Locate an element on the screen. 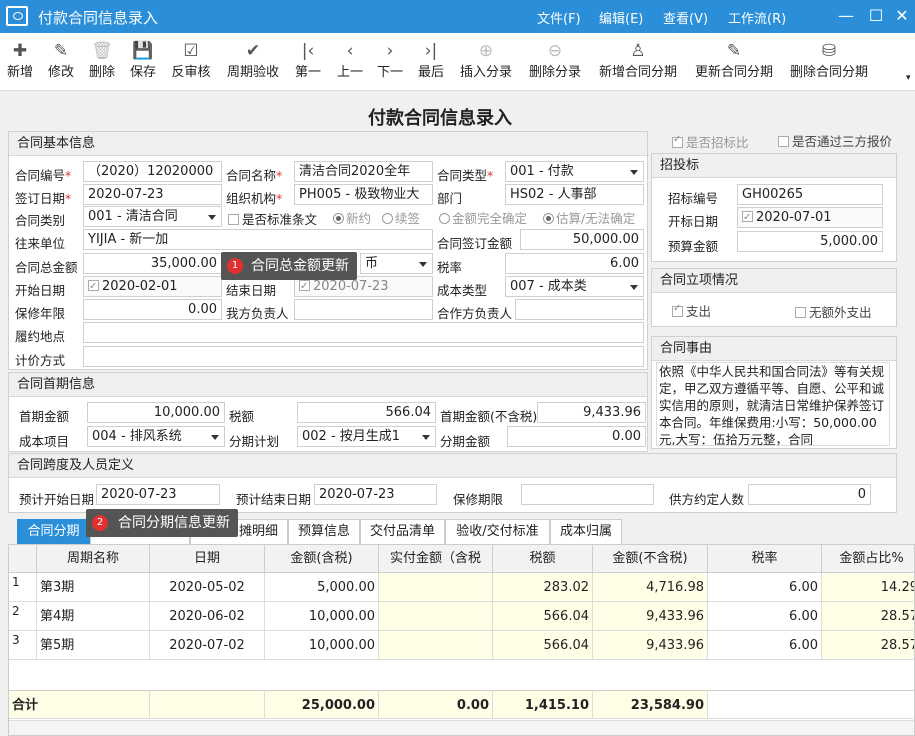  bid-no-field: GH00265 is located at coordinates (810, 194).